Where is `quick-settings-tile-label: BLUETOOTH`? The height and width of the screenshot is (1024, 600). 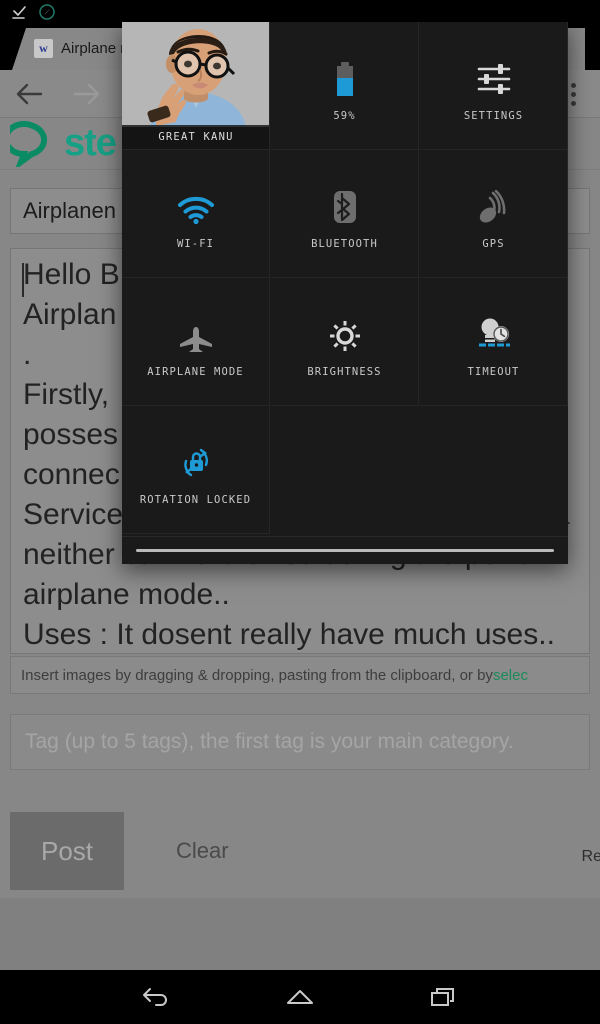 quick-settings-tile-label: BLUETOOTH is located at coordinates (344, 243).